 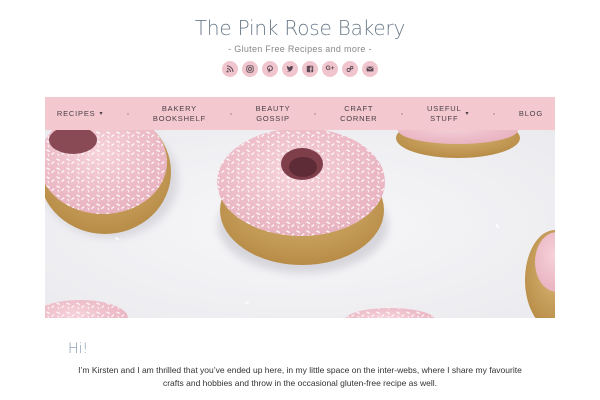 I want to click on nav-item-craft-corner: CRAFT CORNER, so click(x=358, y=114).